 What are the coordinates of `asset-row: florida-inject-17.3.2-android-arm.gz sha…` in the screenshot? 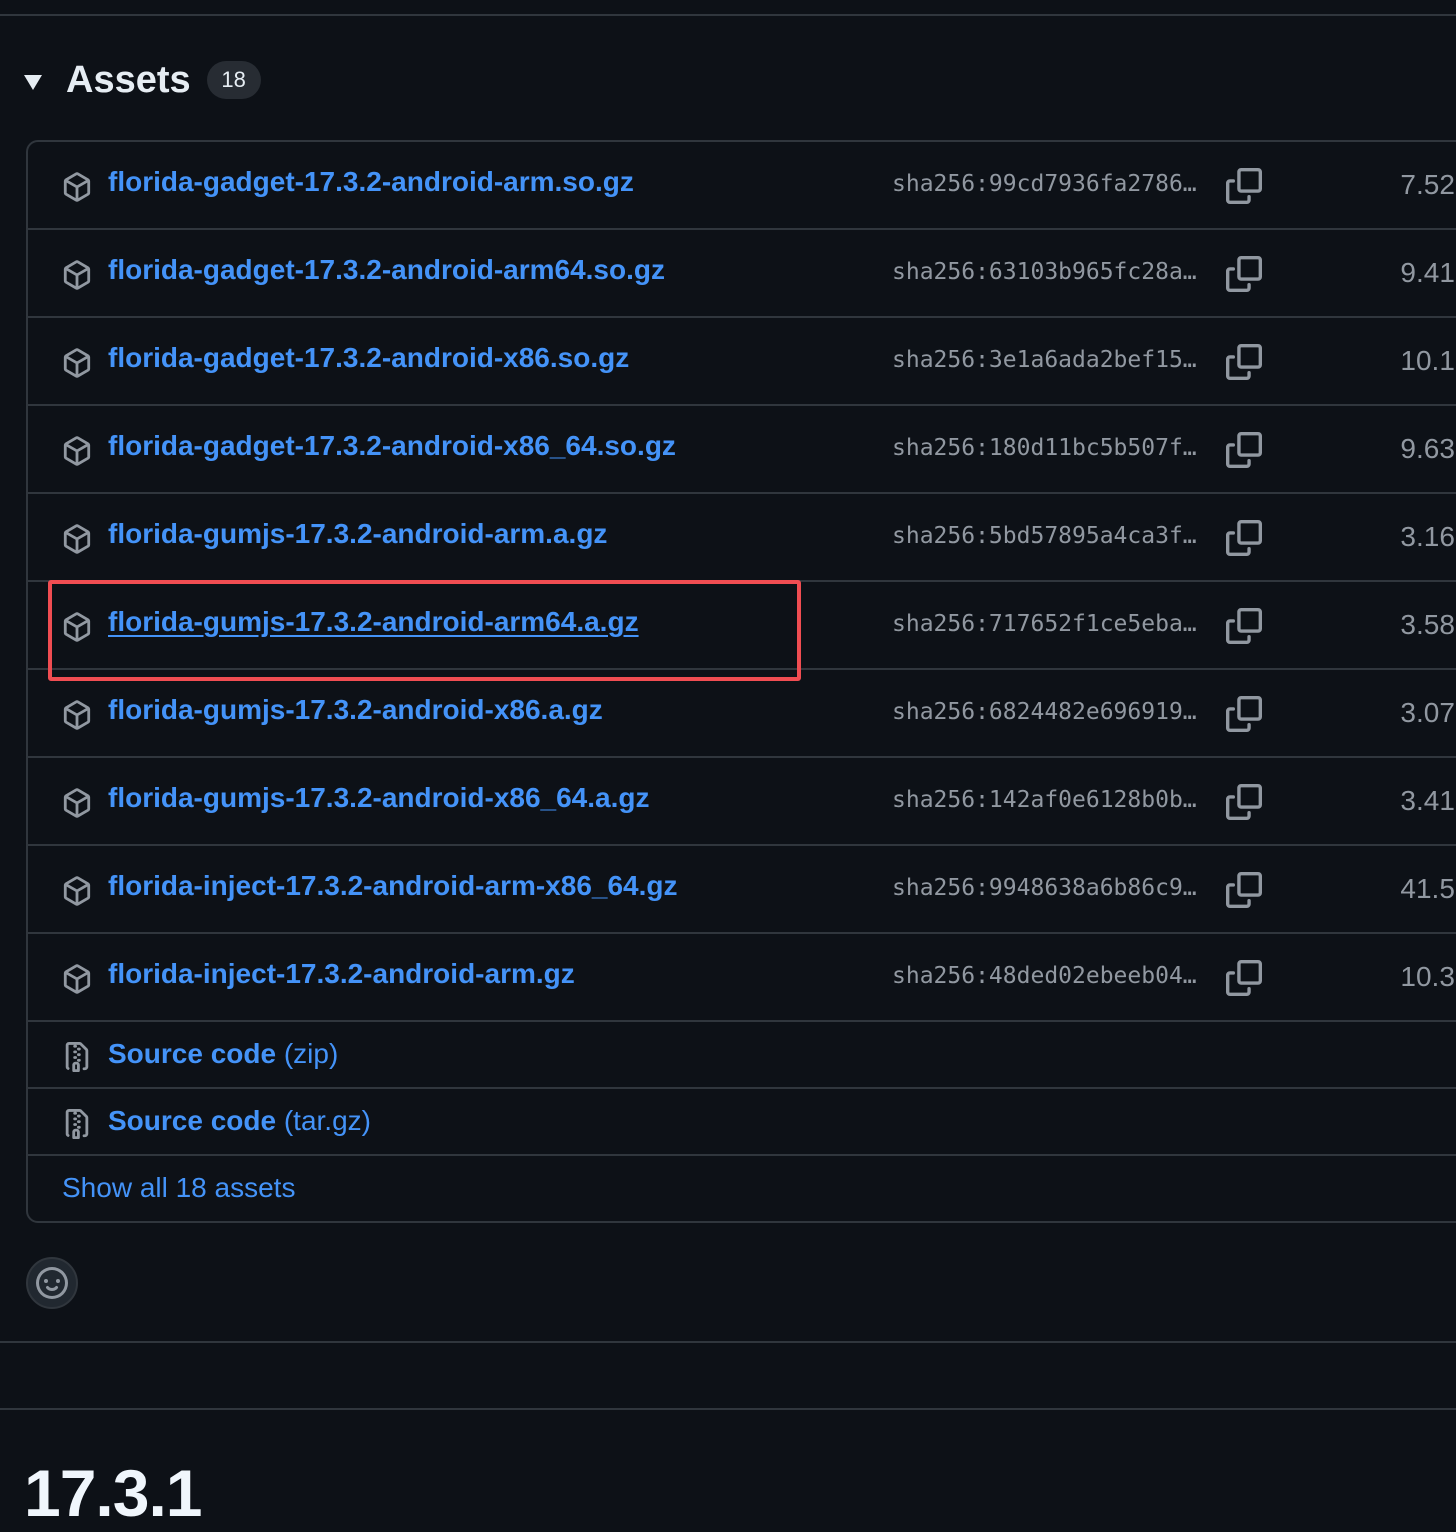 It's located at (742, 978).